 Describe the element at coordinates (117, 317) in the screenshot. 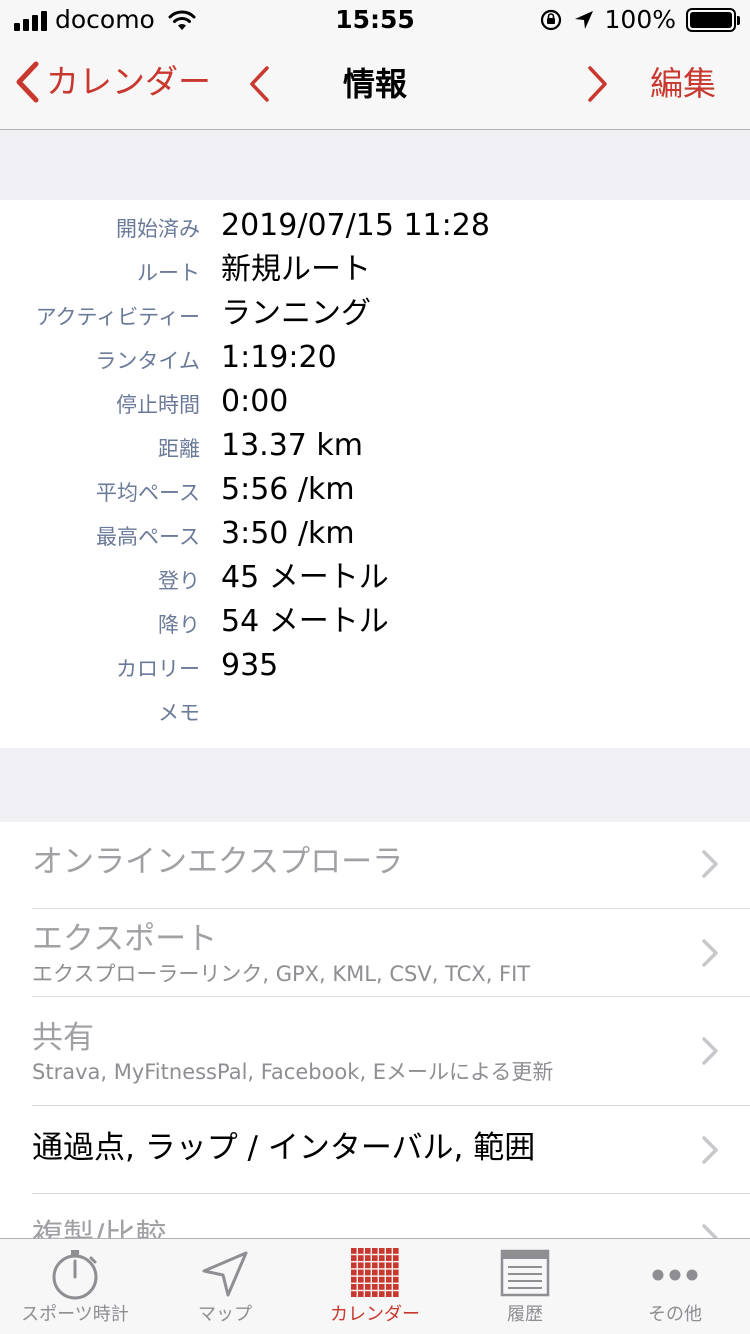

I see `info-label: アクティビティー` at that location.